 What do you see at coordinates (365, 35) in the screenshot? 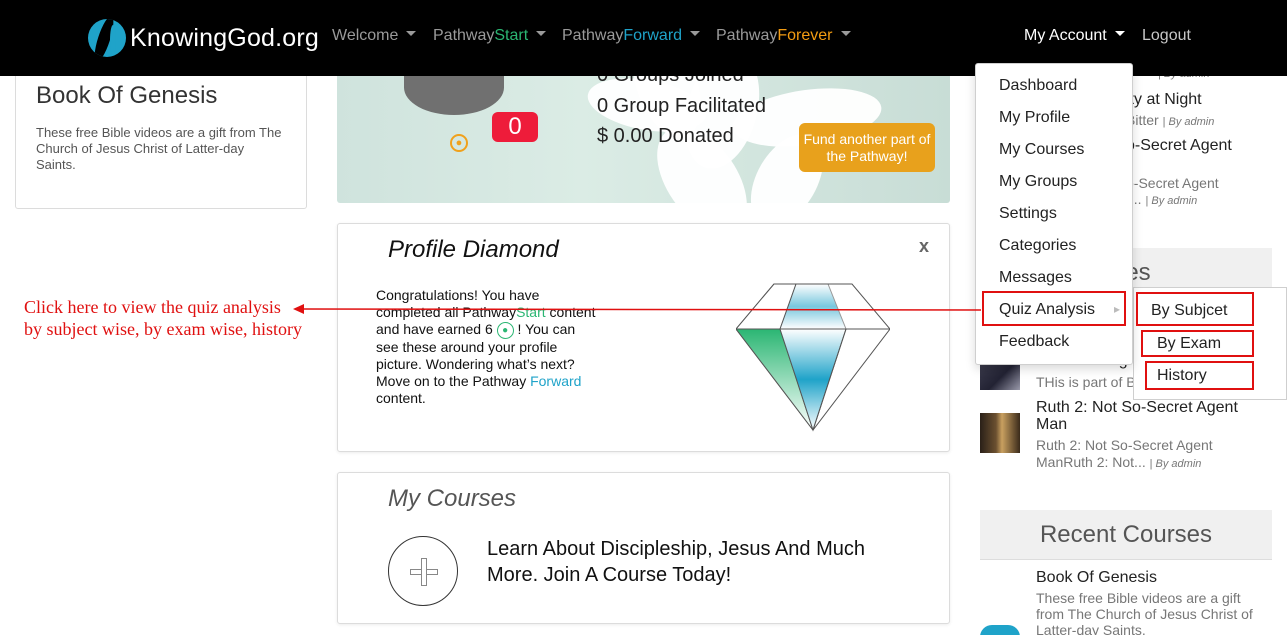
I see `nav-welcome-label: Welcome` at bounding box center [365, 35].